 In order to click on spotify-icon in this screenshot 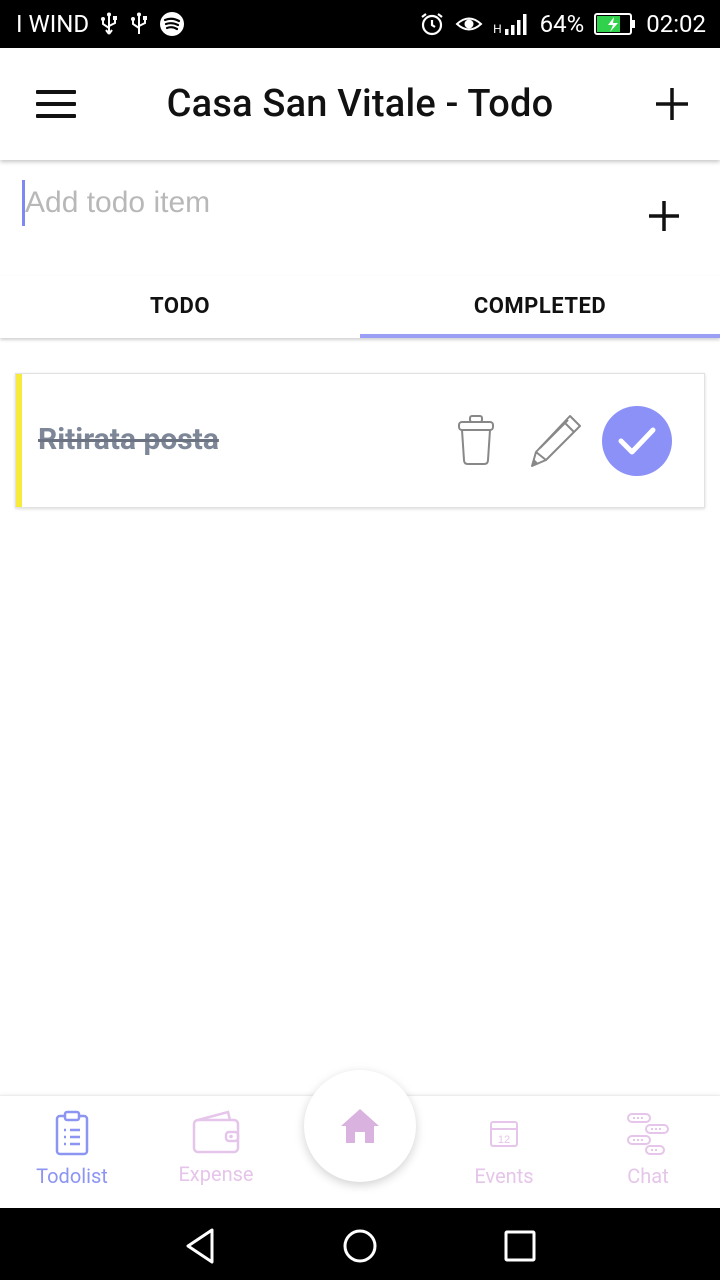, I will do `click(172, 24)`.